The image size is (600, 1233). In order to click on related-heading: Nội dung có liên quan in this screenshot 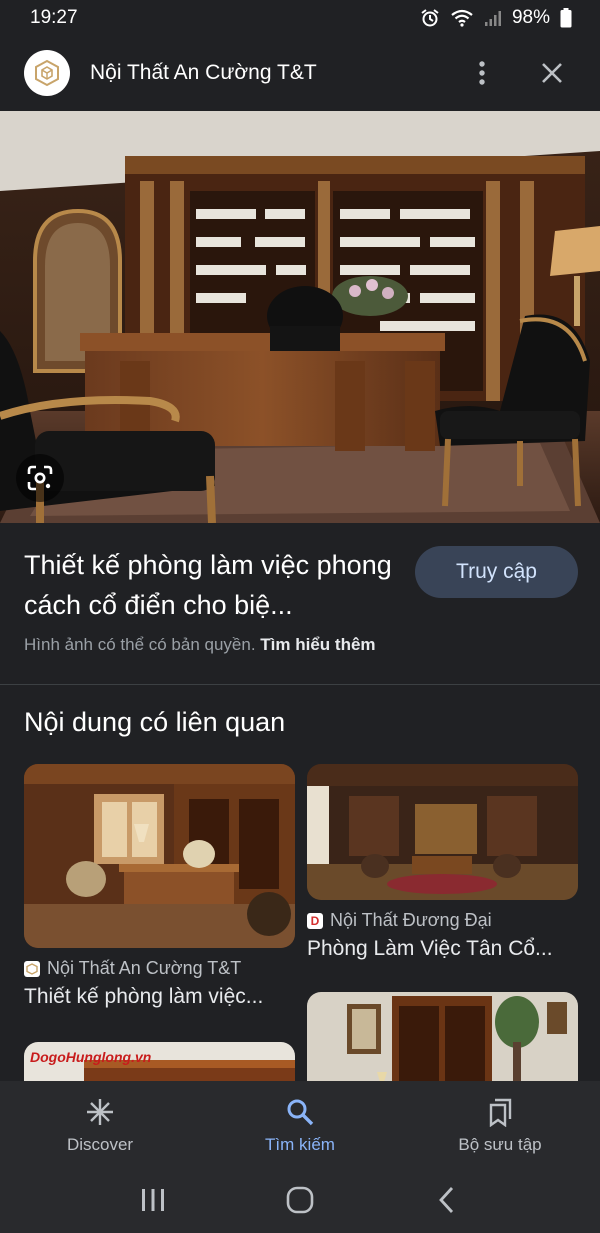, I will do `click(155, 722)`.